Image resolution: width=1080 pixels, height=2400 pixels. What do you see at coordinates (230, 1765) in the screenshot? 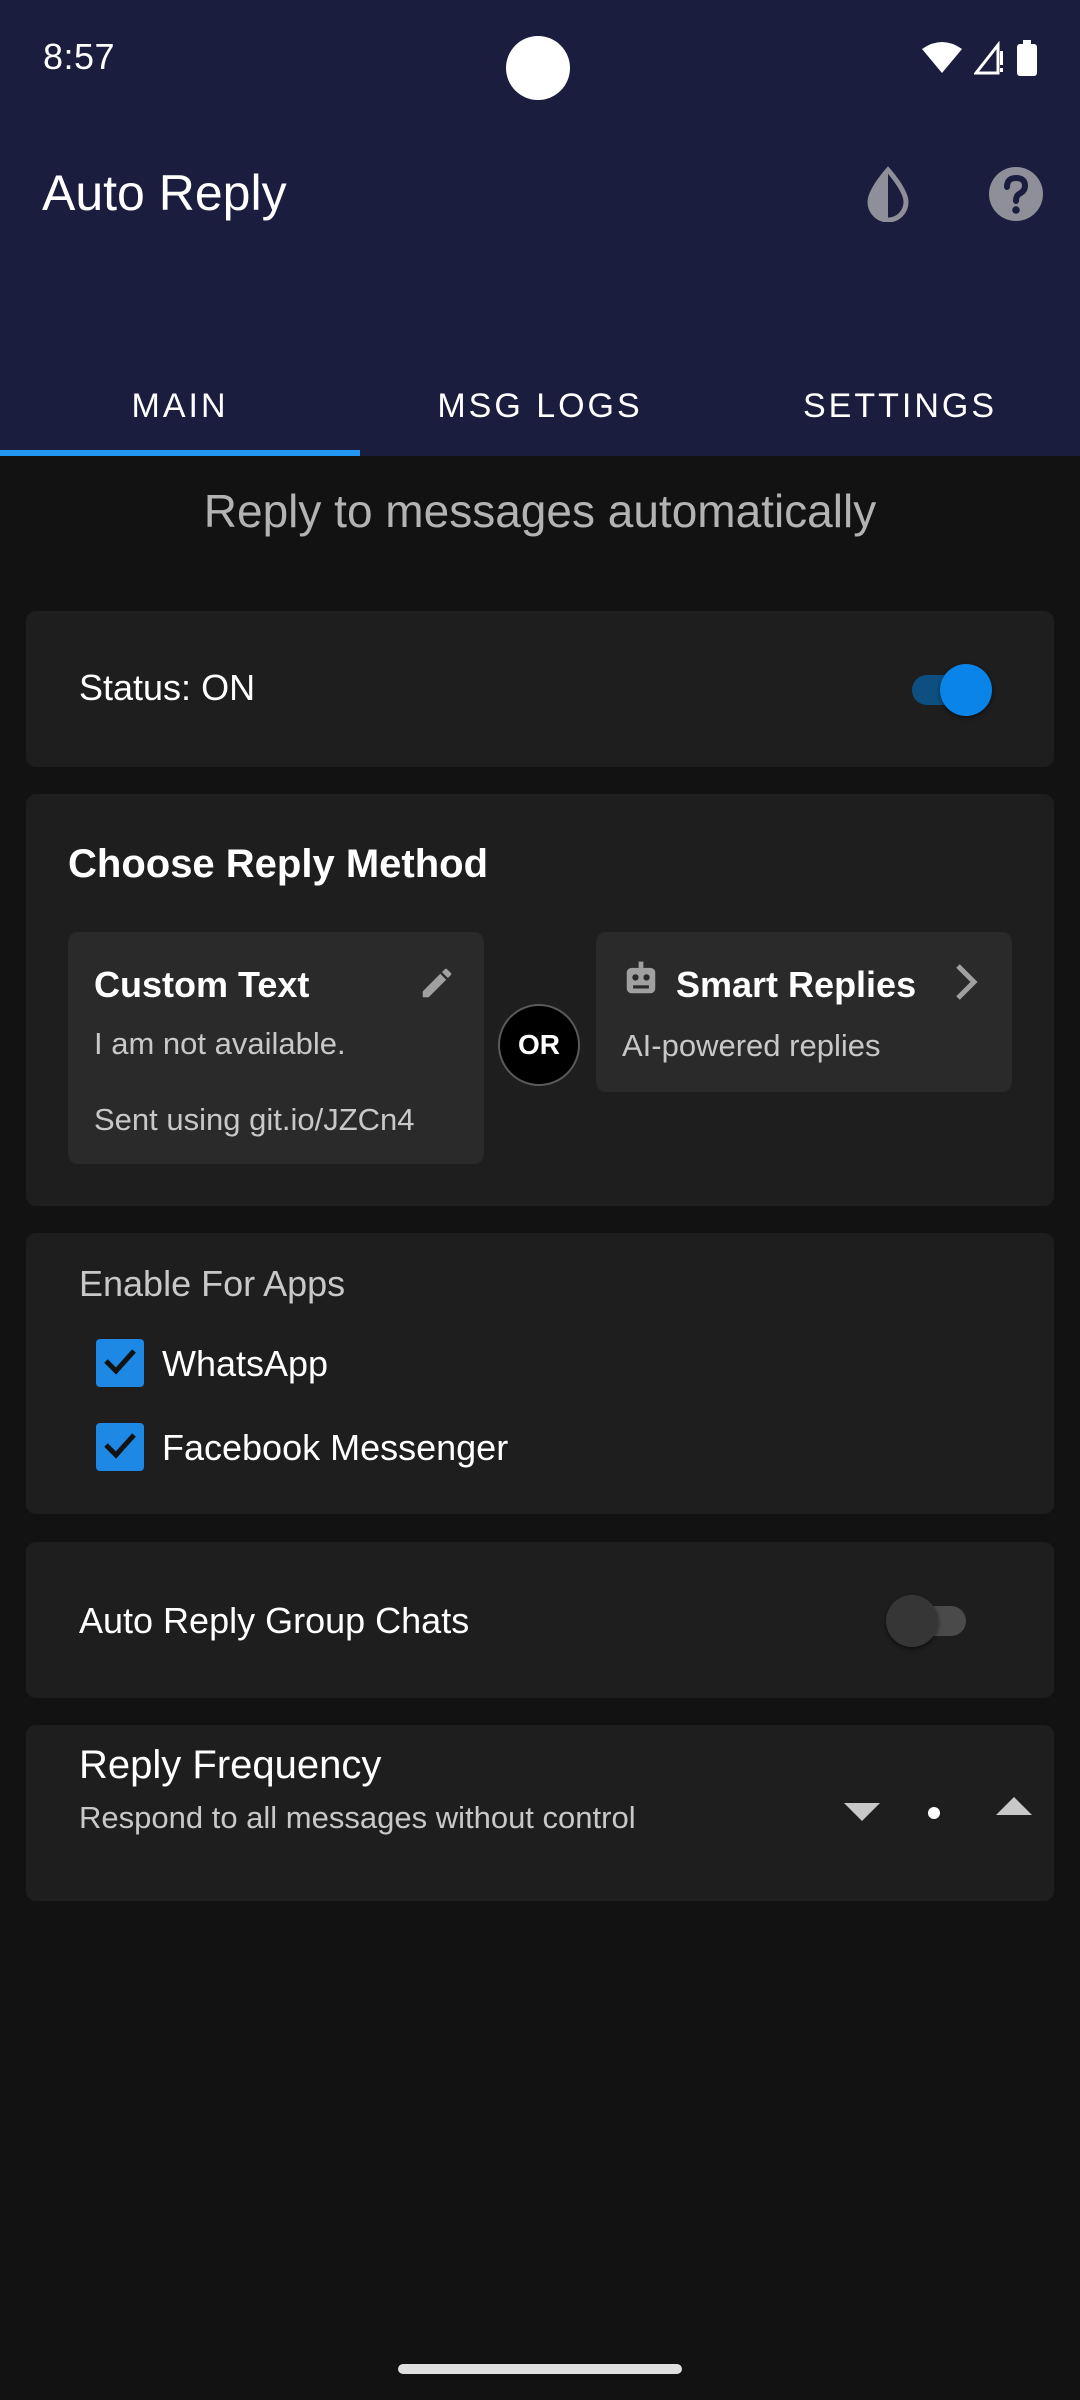
I see `reply-frequency-title: Reply Frequency` at bounding box center [230, 1765].